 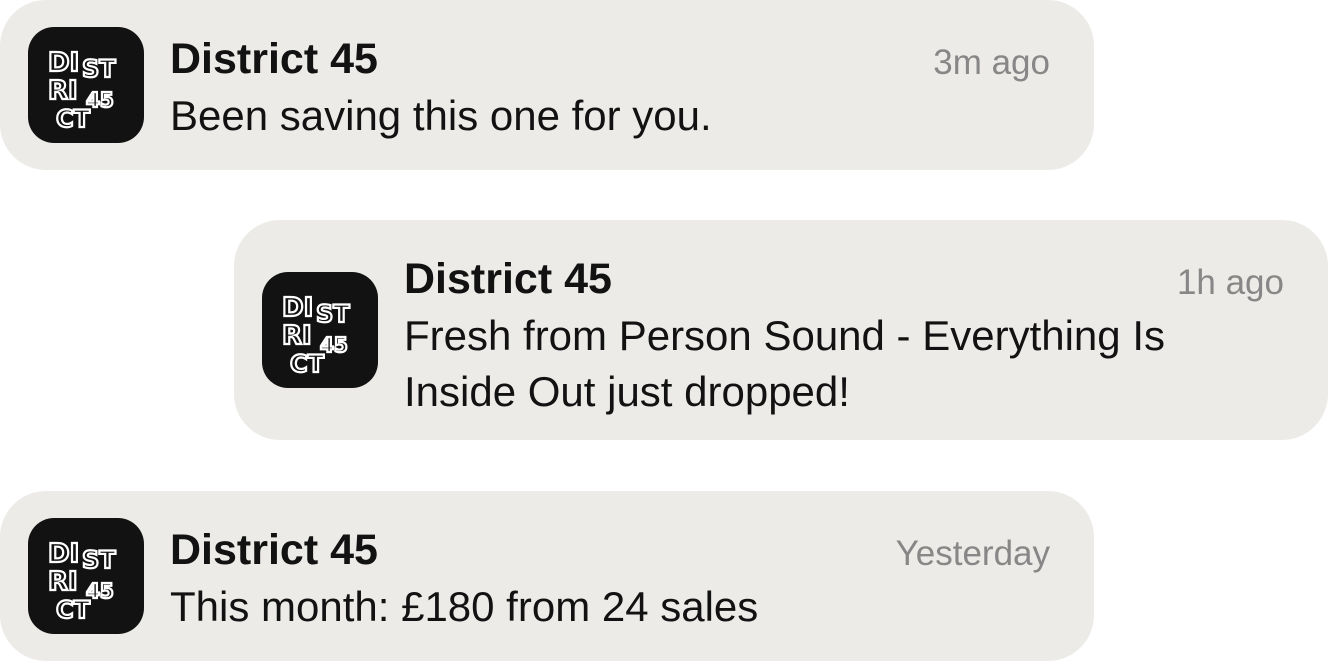 What do you see at coordinates (1230, 282) in the screenshot?
I see `timestamp: 1h ago` at bounding box center [1230, 282].